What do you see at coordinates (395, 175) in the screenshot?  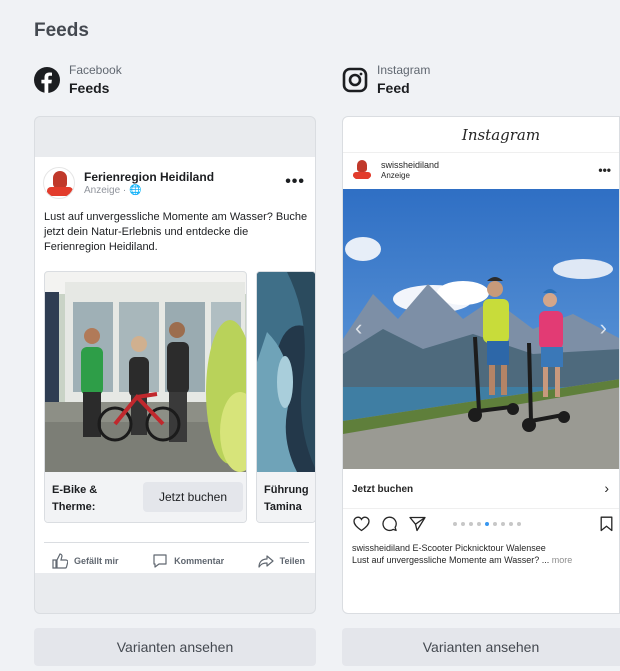 I see `sponsored-label: Anzeige` at bounding box center [395, 175].